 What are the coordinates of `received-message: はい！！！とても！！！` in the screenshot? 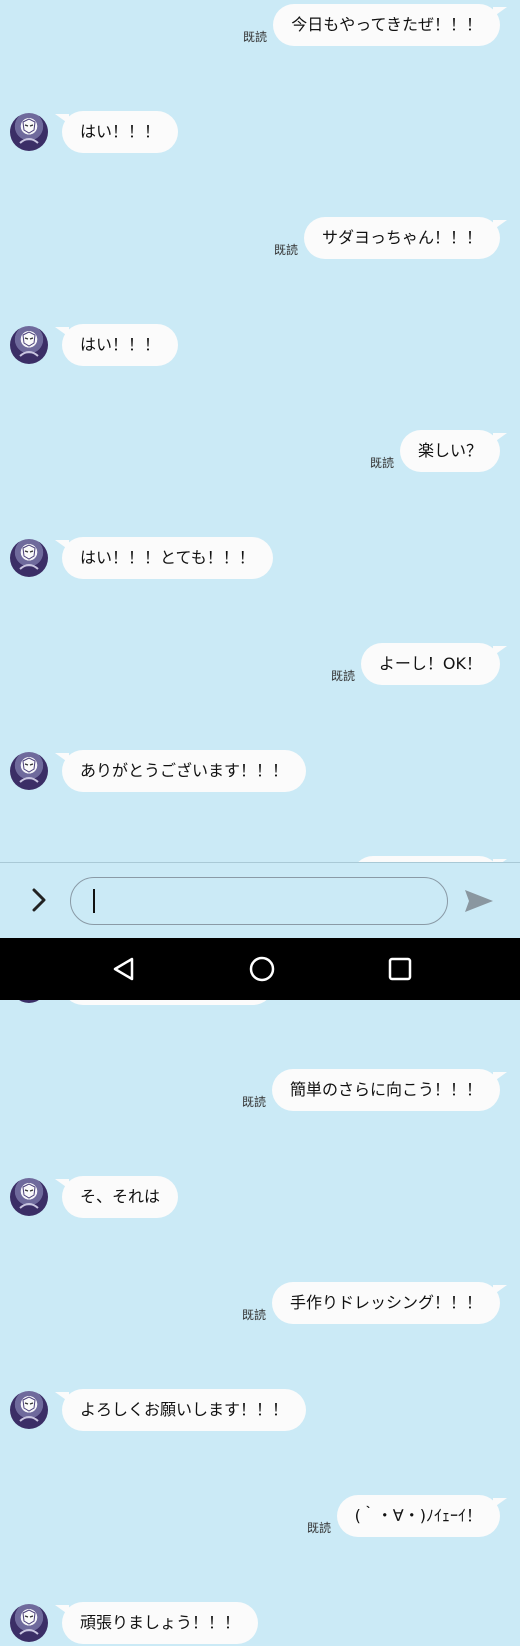 It's located at (260, 559).